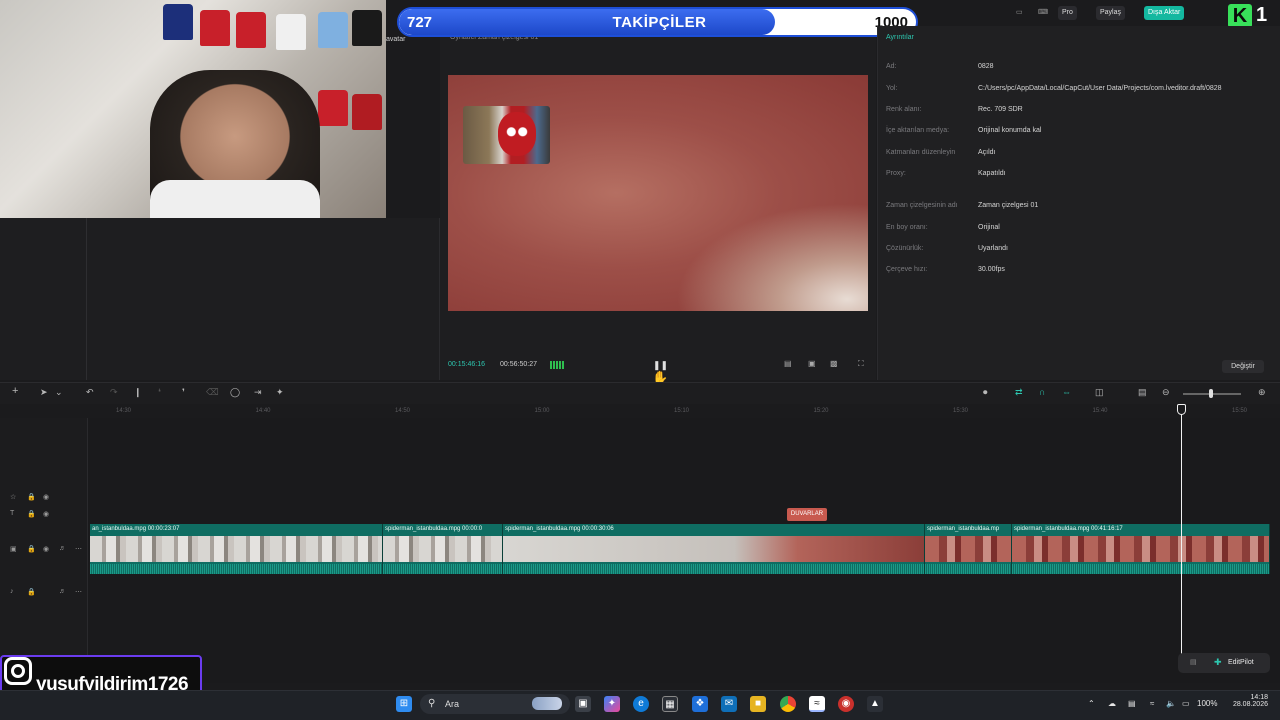 The width and height of the screenshot is (1280, 720). I want to click on file-explorer-icon: ■, so click(758, 704).